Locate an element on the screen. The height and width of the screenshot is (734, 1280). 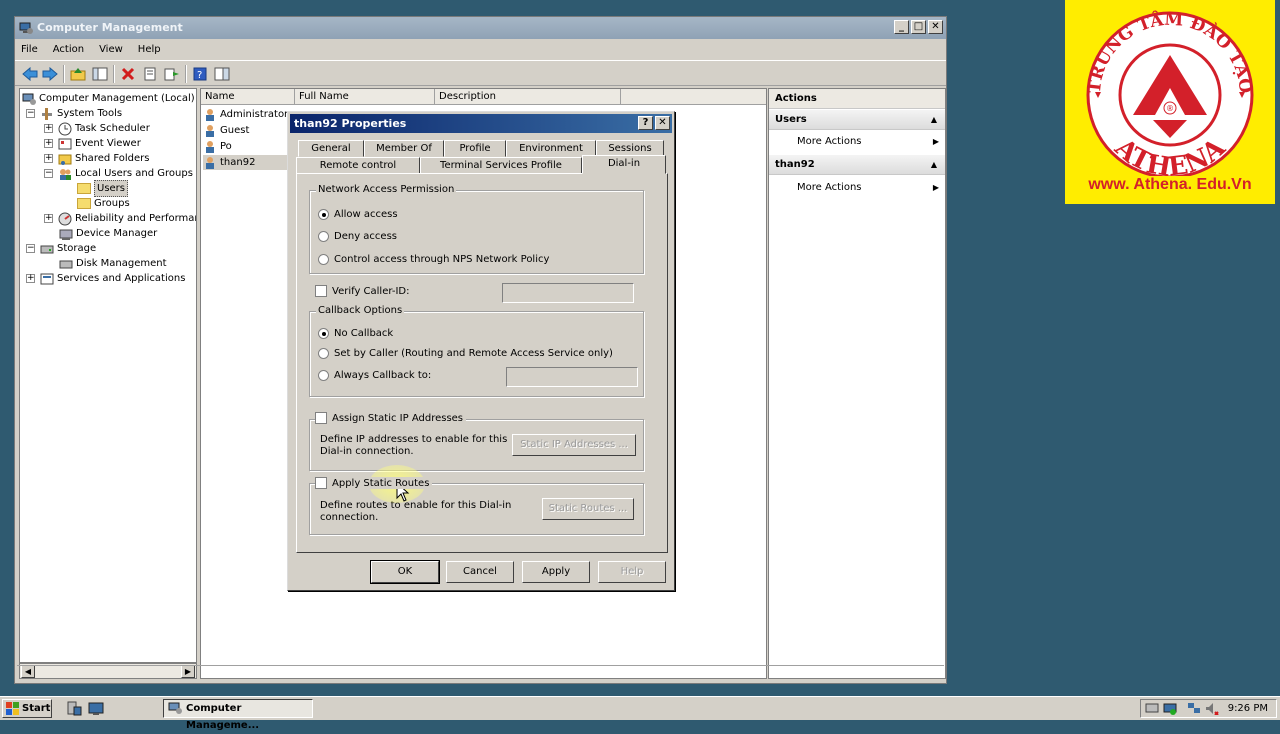
more-actions-users: More Actions ▶ is located at coordinates (870, 142).